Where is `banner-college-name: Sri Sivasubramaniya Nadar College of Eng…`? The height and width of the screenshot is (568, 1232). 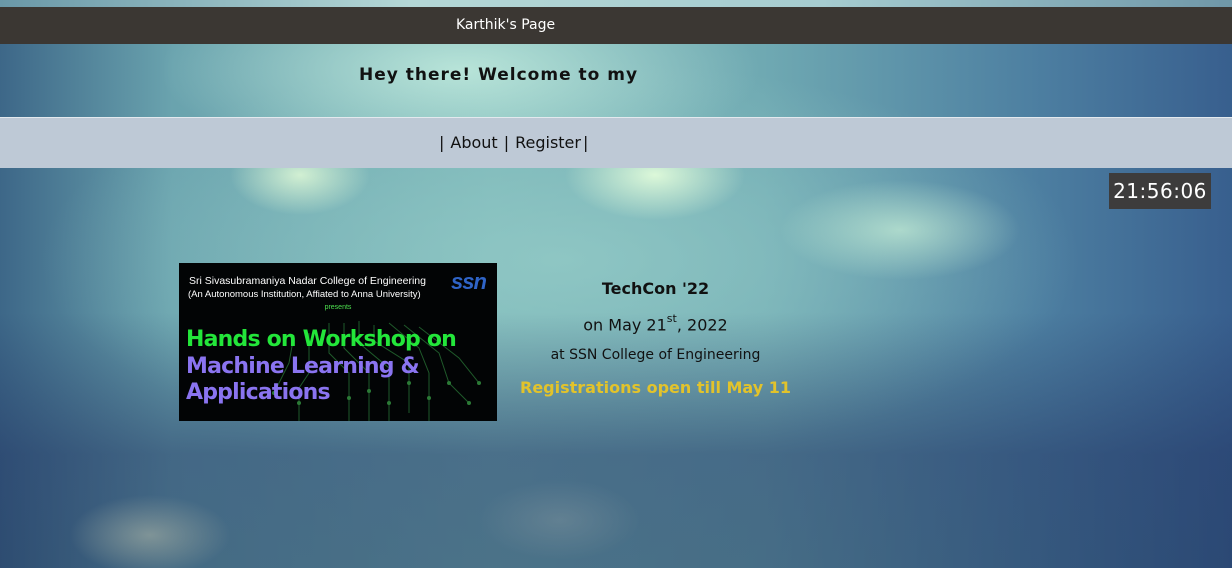
banner-college-name: Sri Sivasubramaniya Nadar College of Eng… is located at coordinates (307, 281).